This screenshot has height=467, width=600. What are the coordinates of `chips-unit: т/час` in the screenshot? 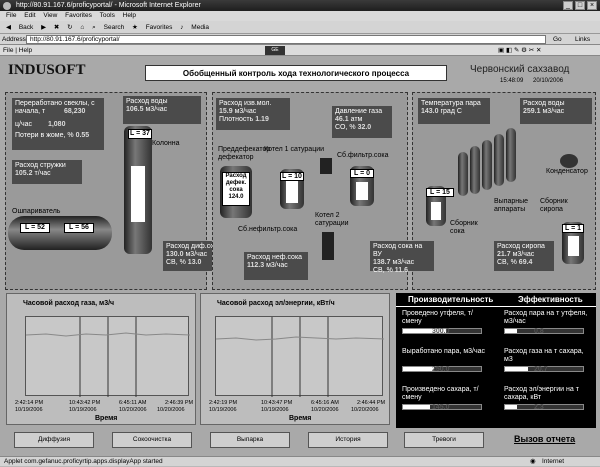 It's located at (42, 173).